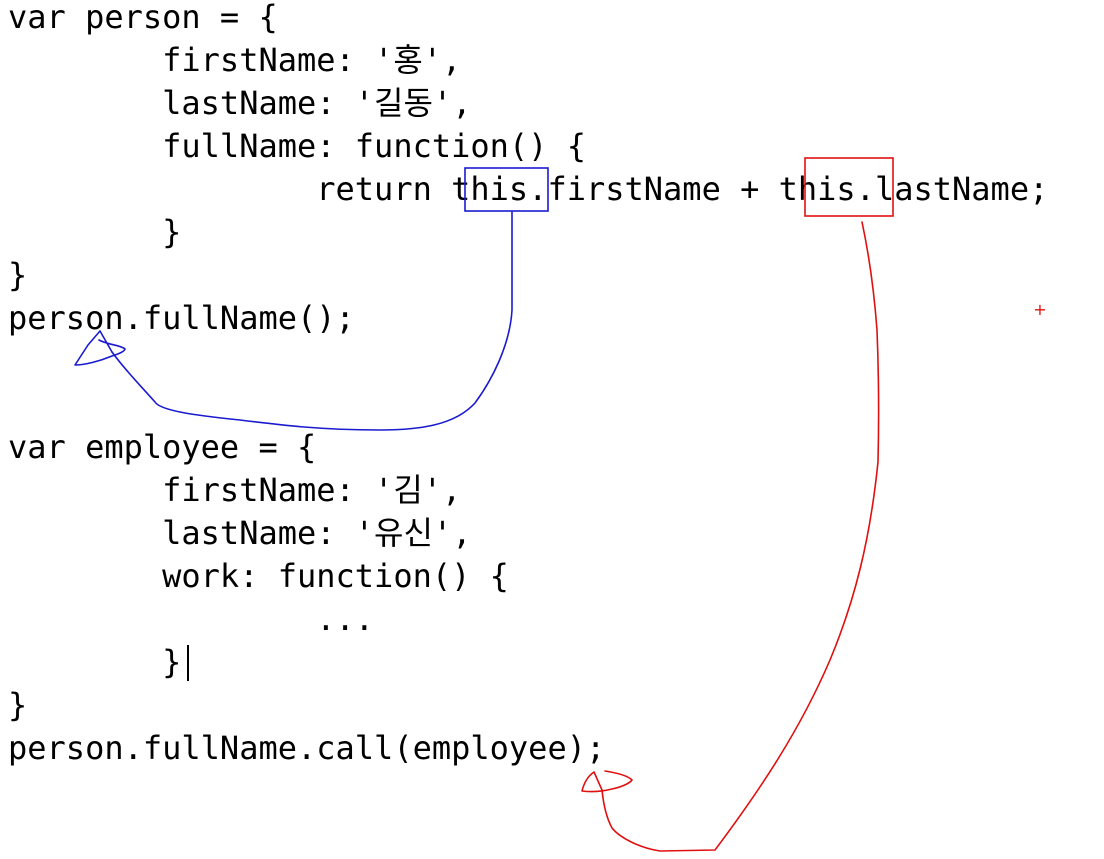 The image size is (1104, 859). What do you see at coordinates (95, 662) in the screenshot?
I see `code-line-16: }` at bounding box center [95, 662].